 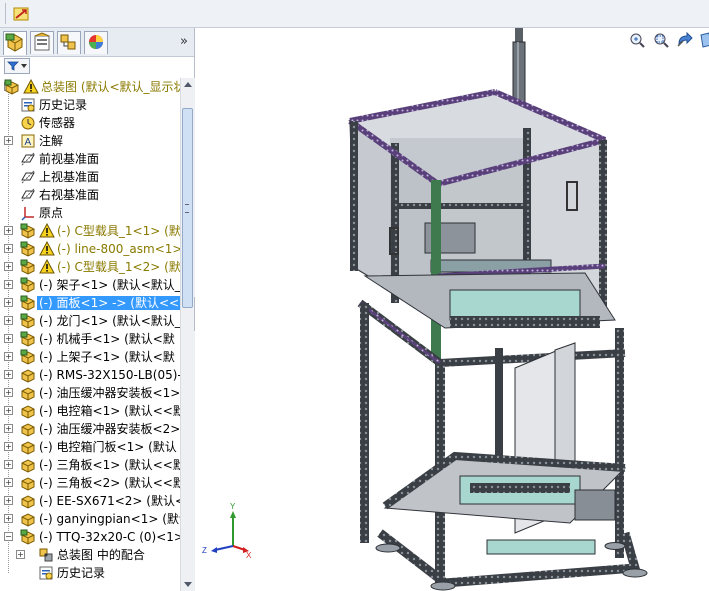 What do you see at coordinates (90, 195) in the screenshot?
I see `tree-item: 右视基准面` at bounding box center [90, 195].